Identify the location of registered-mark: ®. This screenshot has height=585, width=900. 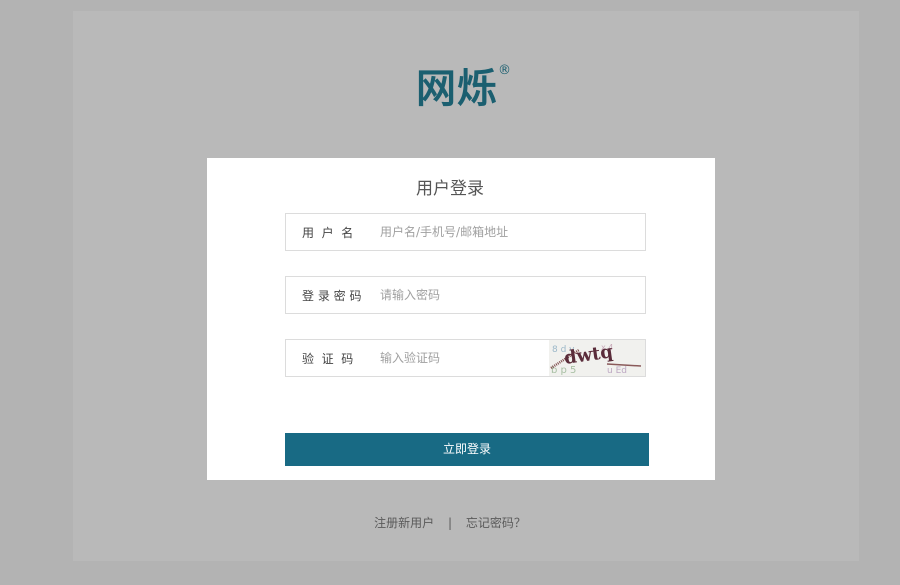
(504, 70).